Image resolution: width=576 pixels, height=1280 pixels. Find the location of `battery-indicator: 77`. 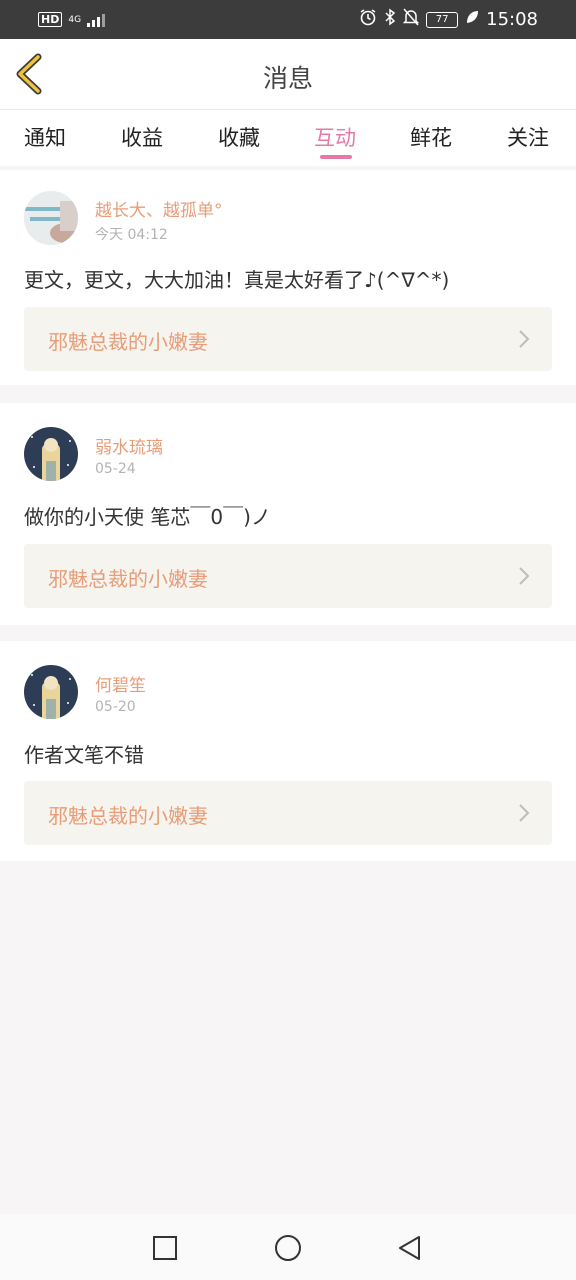

battery-indicator: 77 is located at coordinates (442, 19).